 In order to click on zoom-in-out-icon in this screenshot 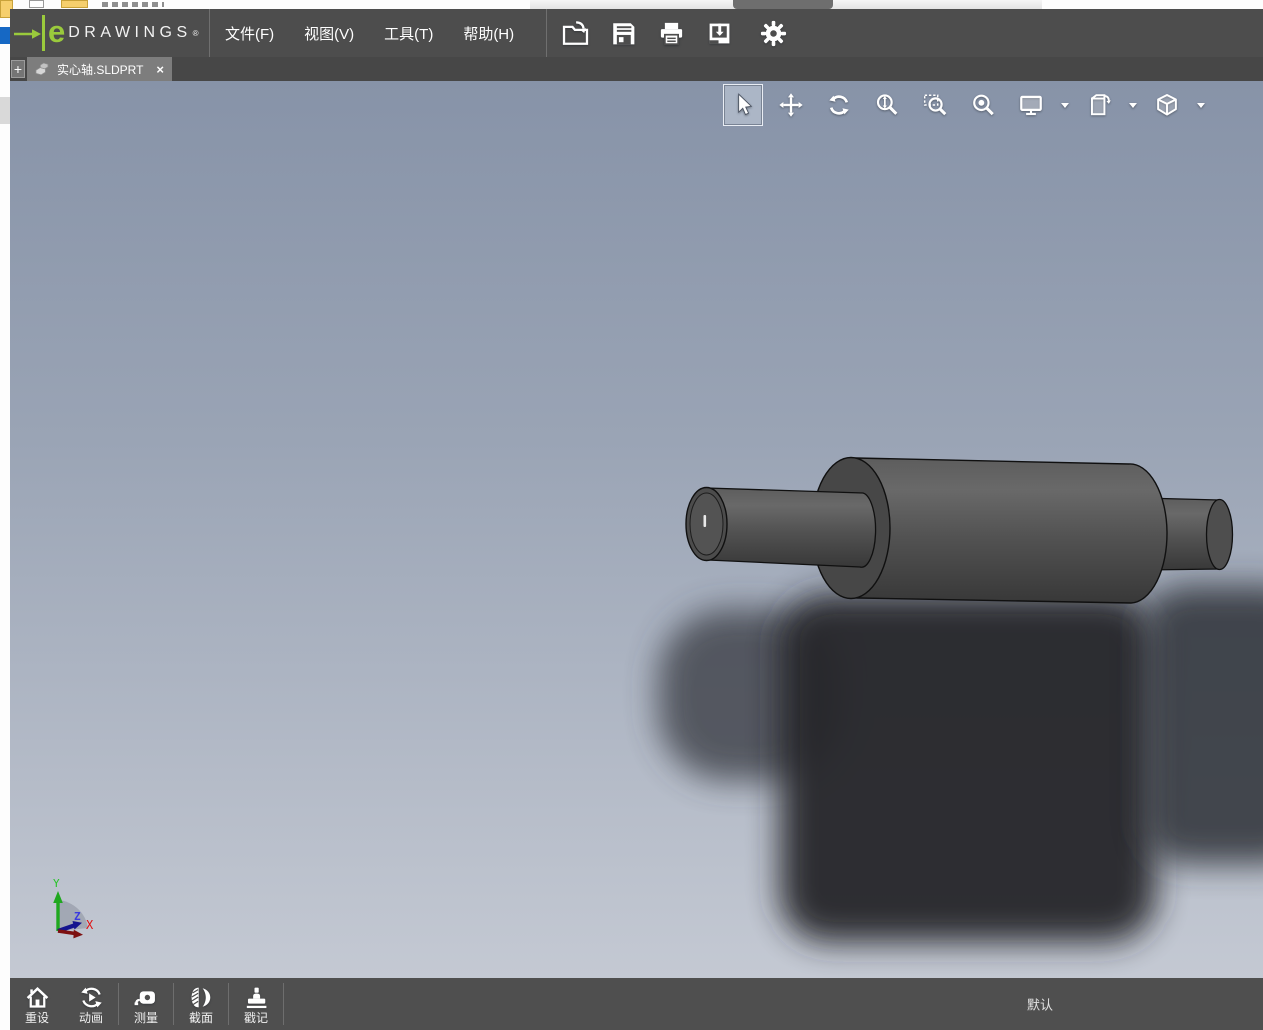, I will do `click(887, 104)`.